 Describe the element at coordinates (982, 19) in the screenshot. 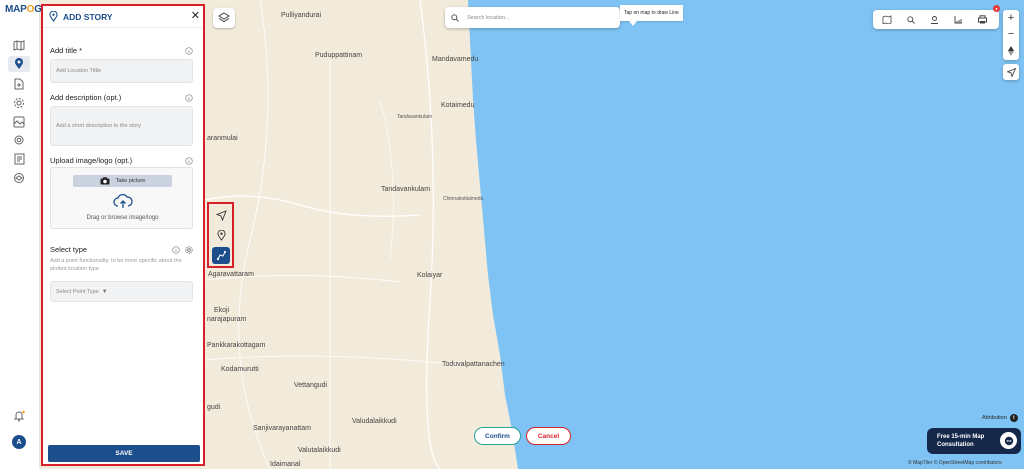

I see `print-icon` at that location.